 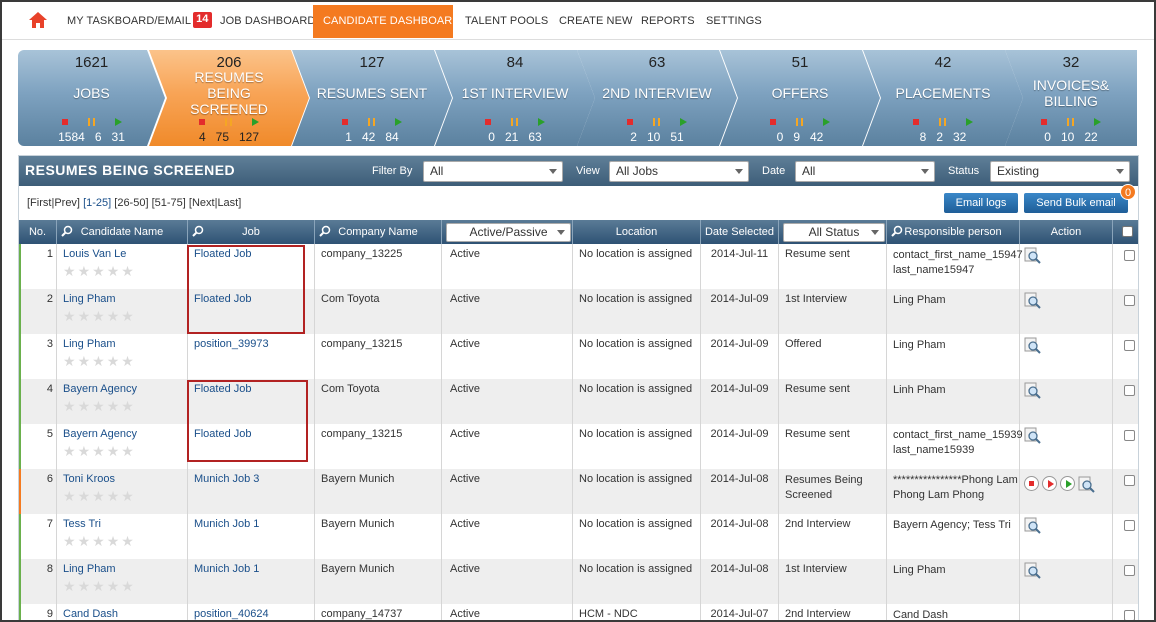 What do you see at coordinates (226, 479) in the screenshot?
I see `job-link: Munich Job 3` at bounding box center [226, 479].